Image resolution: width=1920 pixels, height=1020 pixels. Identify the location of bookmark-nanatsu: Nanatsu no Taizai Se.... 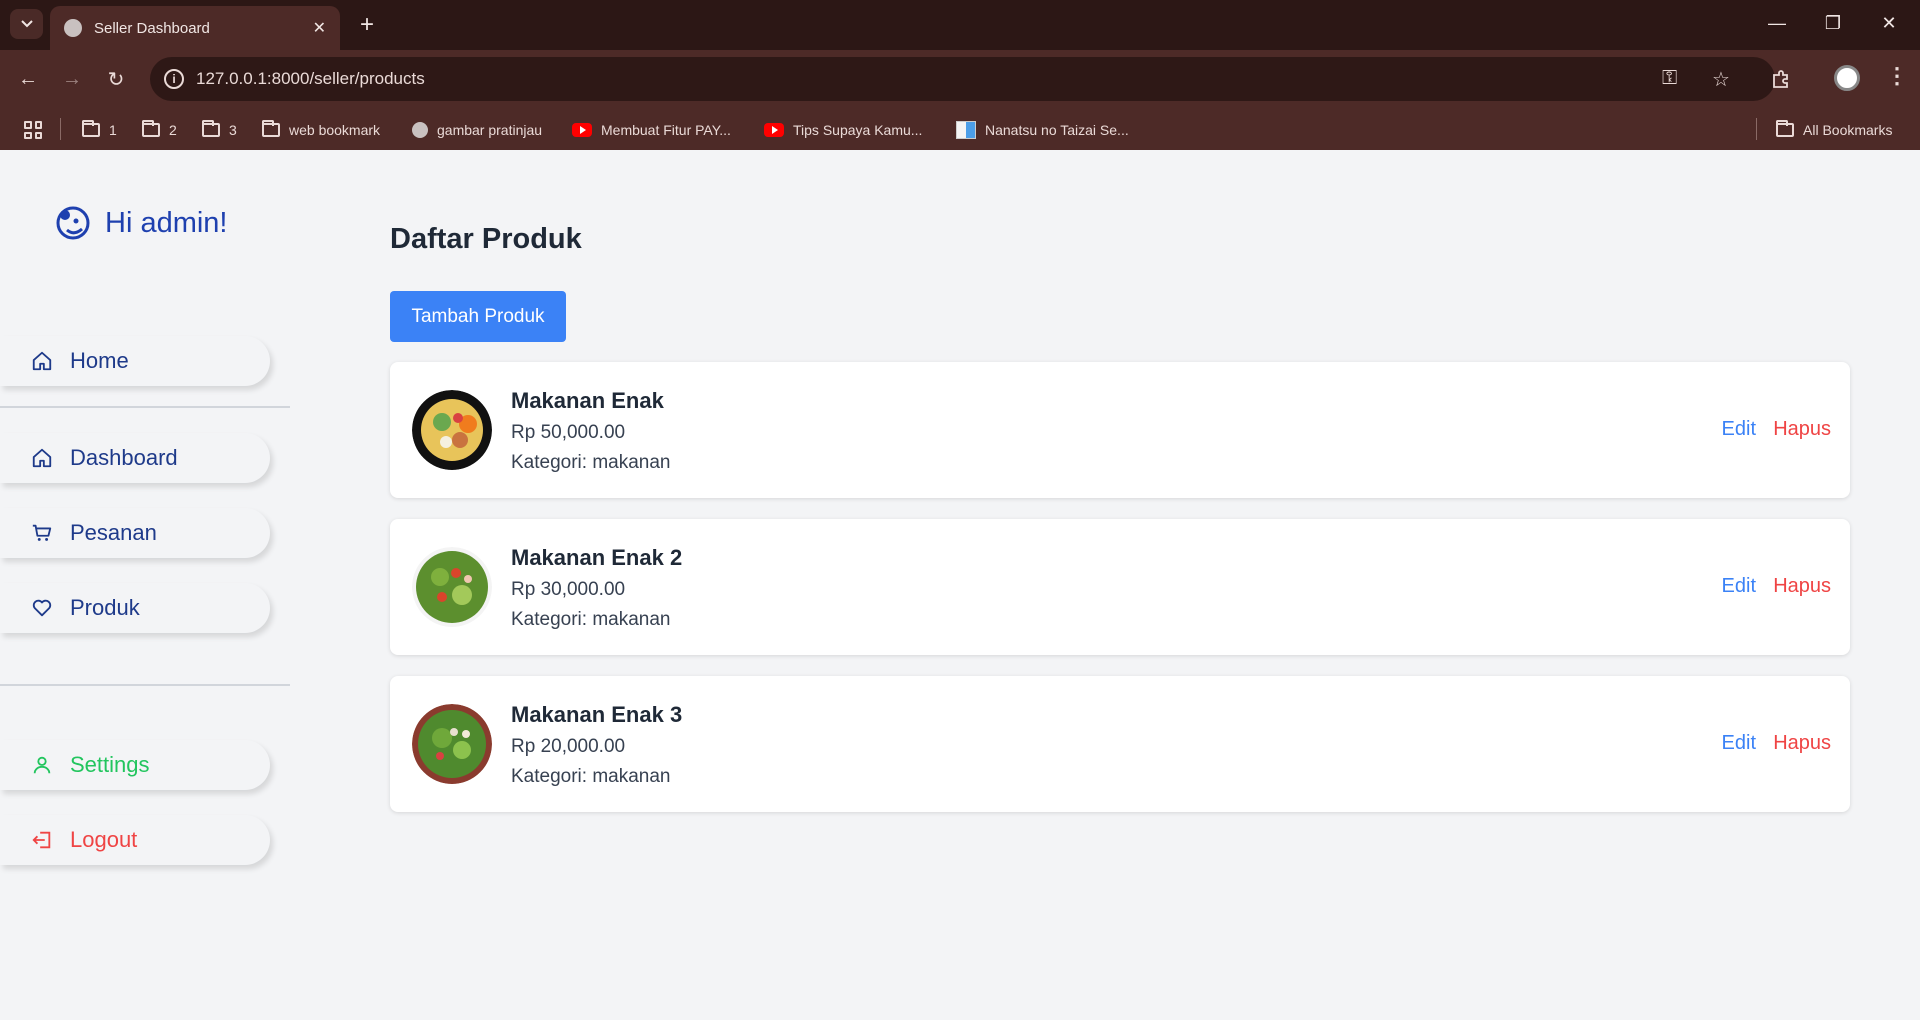
(1042, 130).